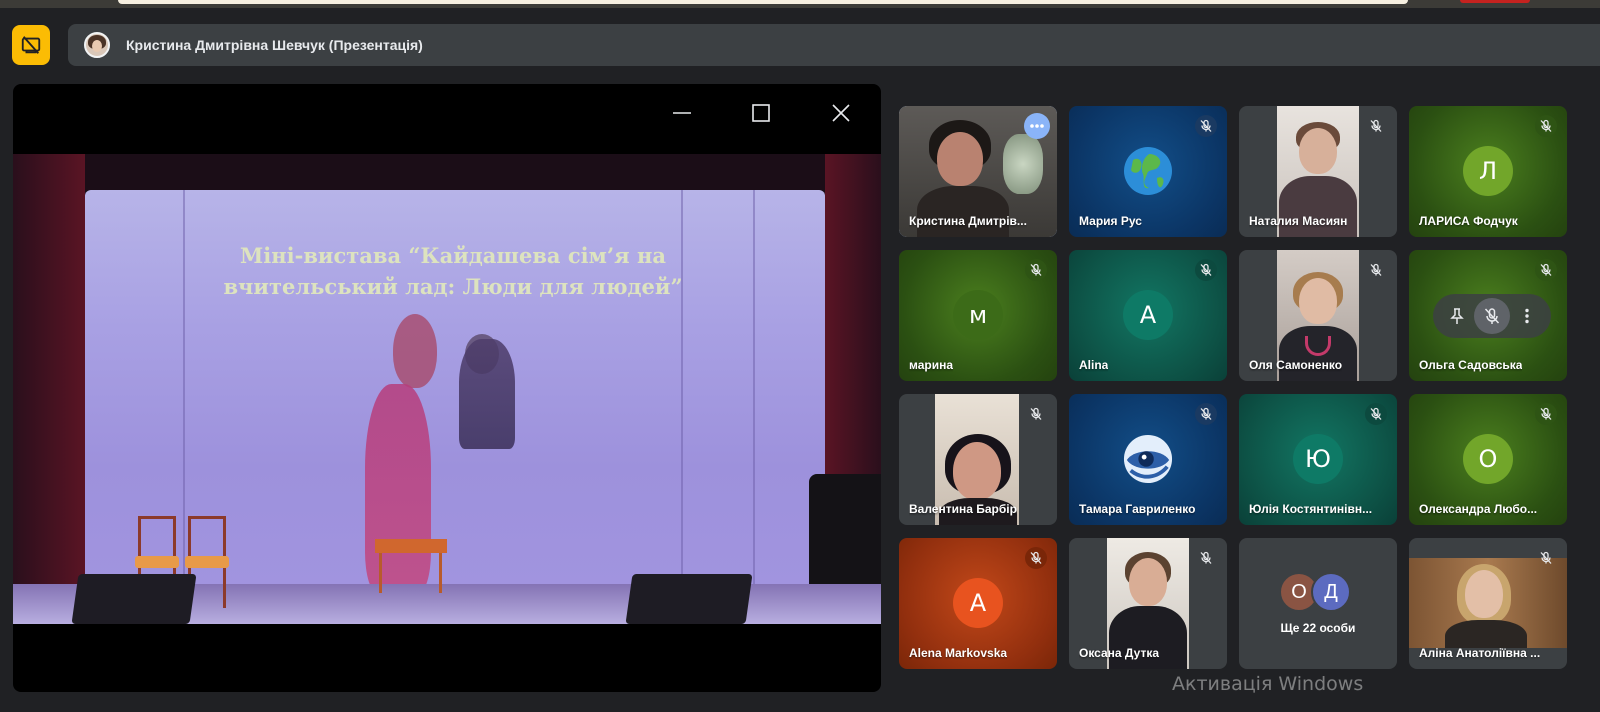 The height and width of the screenshot is (712, 1600). I want to click on tile-hover-toolbar, so click(1492, 316).